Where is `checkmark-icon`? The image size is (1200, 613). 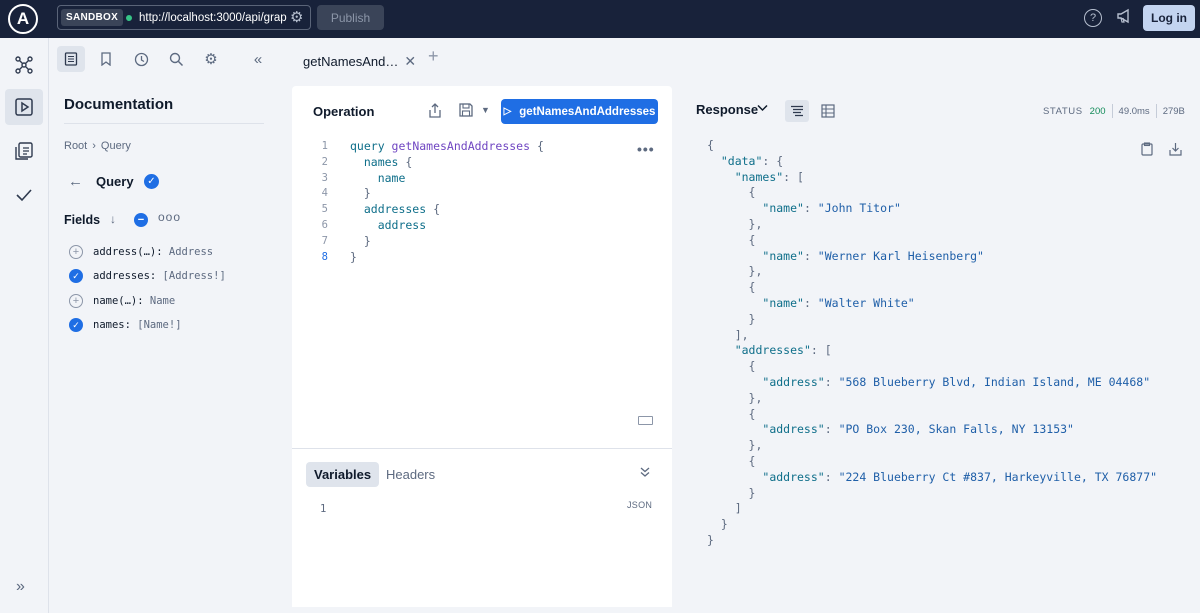 checkmark-icon is located at coordinates (24, 195).